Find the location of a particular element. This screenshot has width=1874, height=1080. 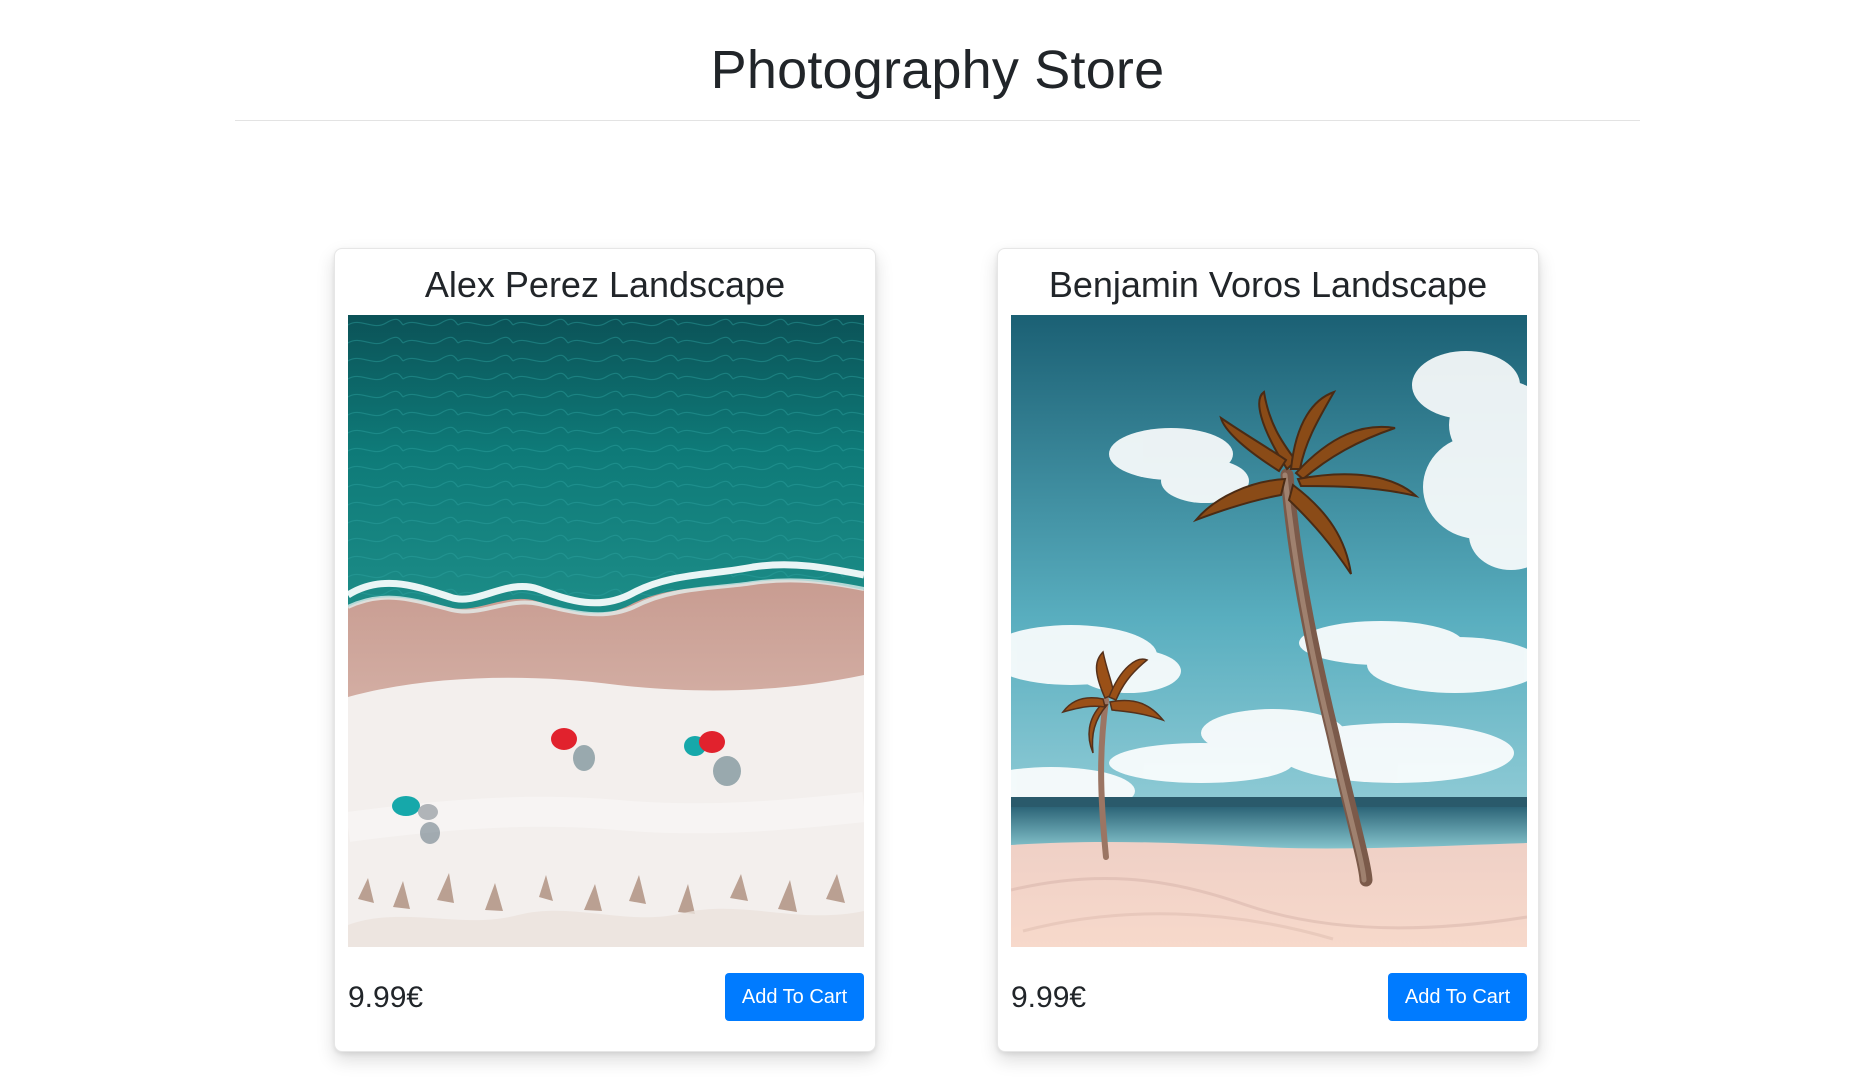

page-header: Photography Store is located at coordinates (937, 60).